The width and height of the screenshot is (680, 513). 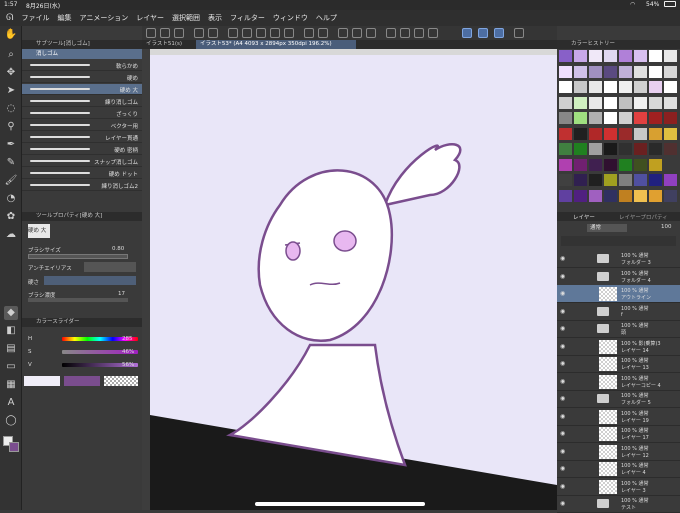 What do you see at coordinates (618, 417) in the screenshot?
I see `layer-row: ◉ 100 % 通常 レイヤー 19` at bounding box center [618, 417].